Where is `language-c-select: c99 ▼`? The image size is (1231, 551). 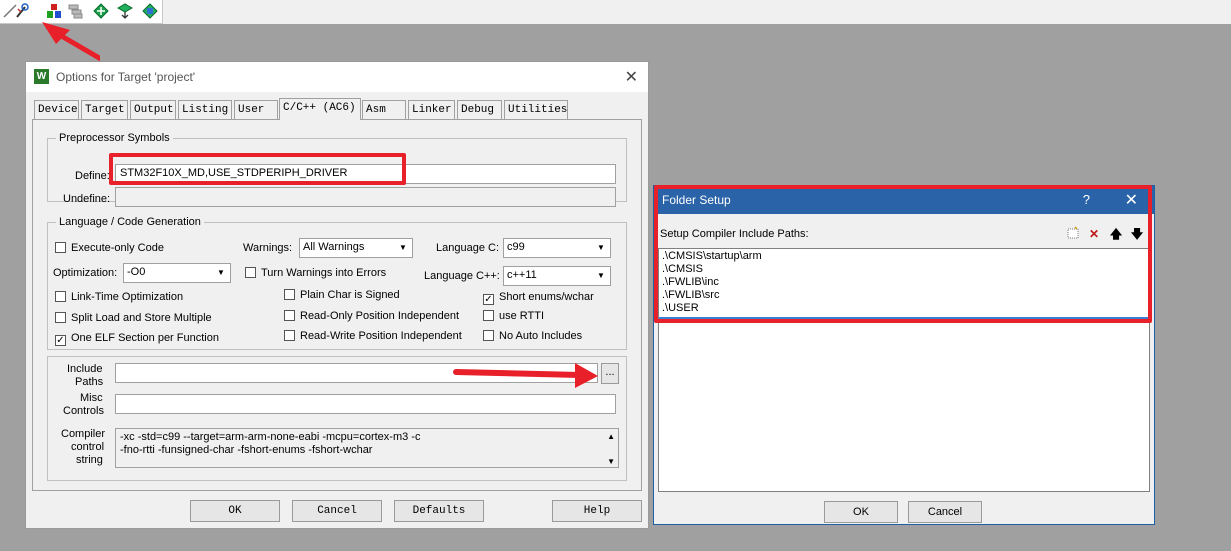 language-c-select: c99 ▼ is located at coordinates (557, 248).